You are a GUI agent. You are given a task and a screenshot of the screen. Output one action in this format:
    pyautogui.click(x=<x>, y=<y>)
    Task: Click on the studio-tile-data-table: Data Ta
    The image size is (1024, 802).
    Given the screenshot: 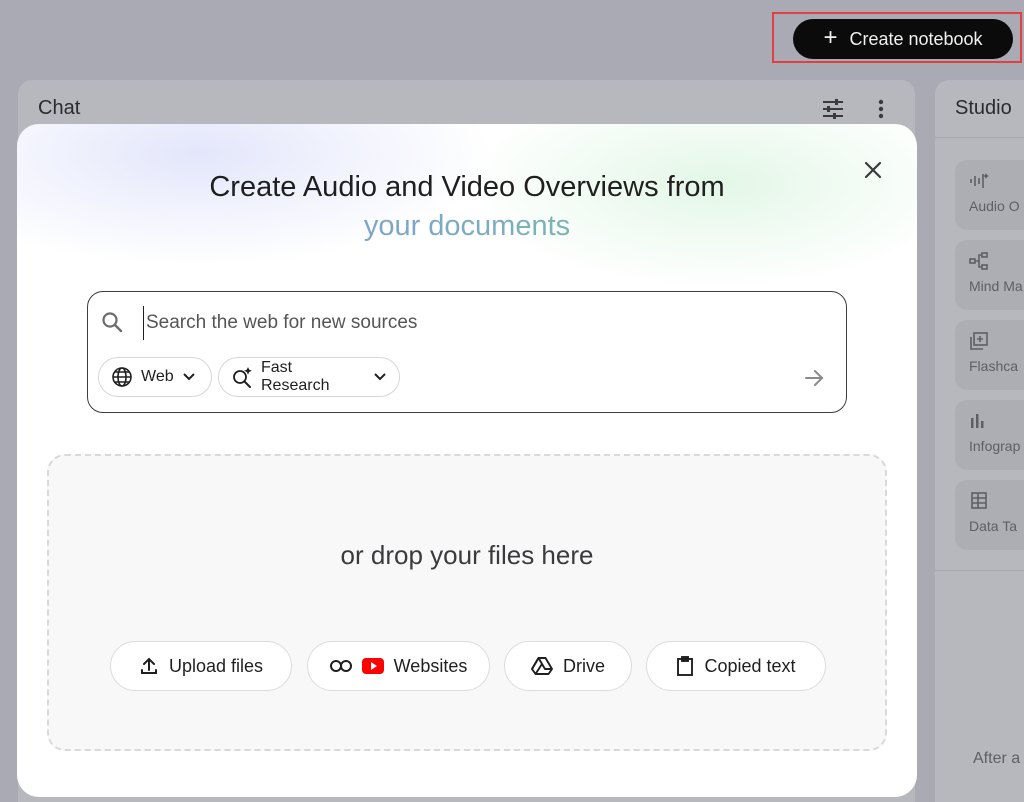 What is the action you would take?
    pyautogui.click(x=989, y=515)
    